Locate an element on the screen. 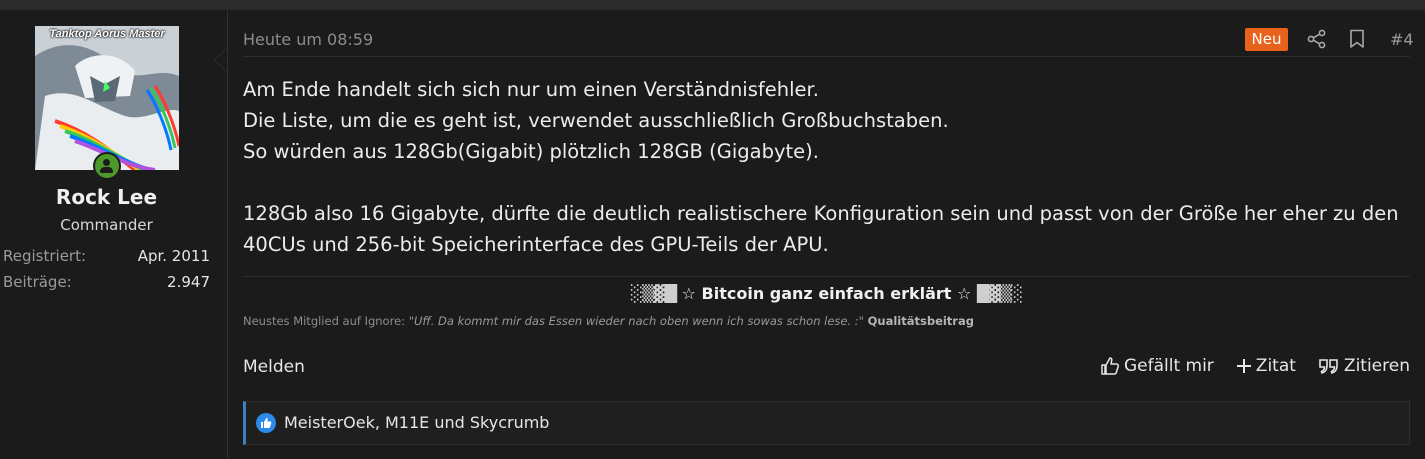 This screenshot has width=1425, height=459. online-status-icon is located at coordinates (107, 166).